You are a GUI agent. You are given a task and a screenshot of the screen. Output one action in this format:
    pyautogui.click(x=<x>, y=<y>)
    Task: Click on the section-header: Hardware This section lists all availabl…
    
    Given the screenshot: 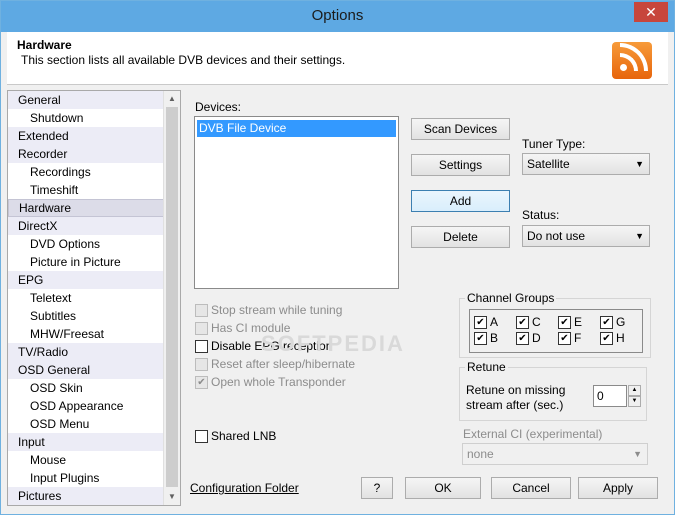 What is the action you would take?
    pyautogui.click(x=337, y=58)
    